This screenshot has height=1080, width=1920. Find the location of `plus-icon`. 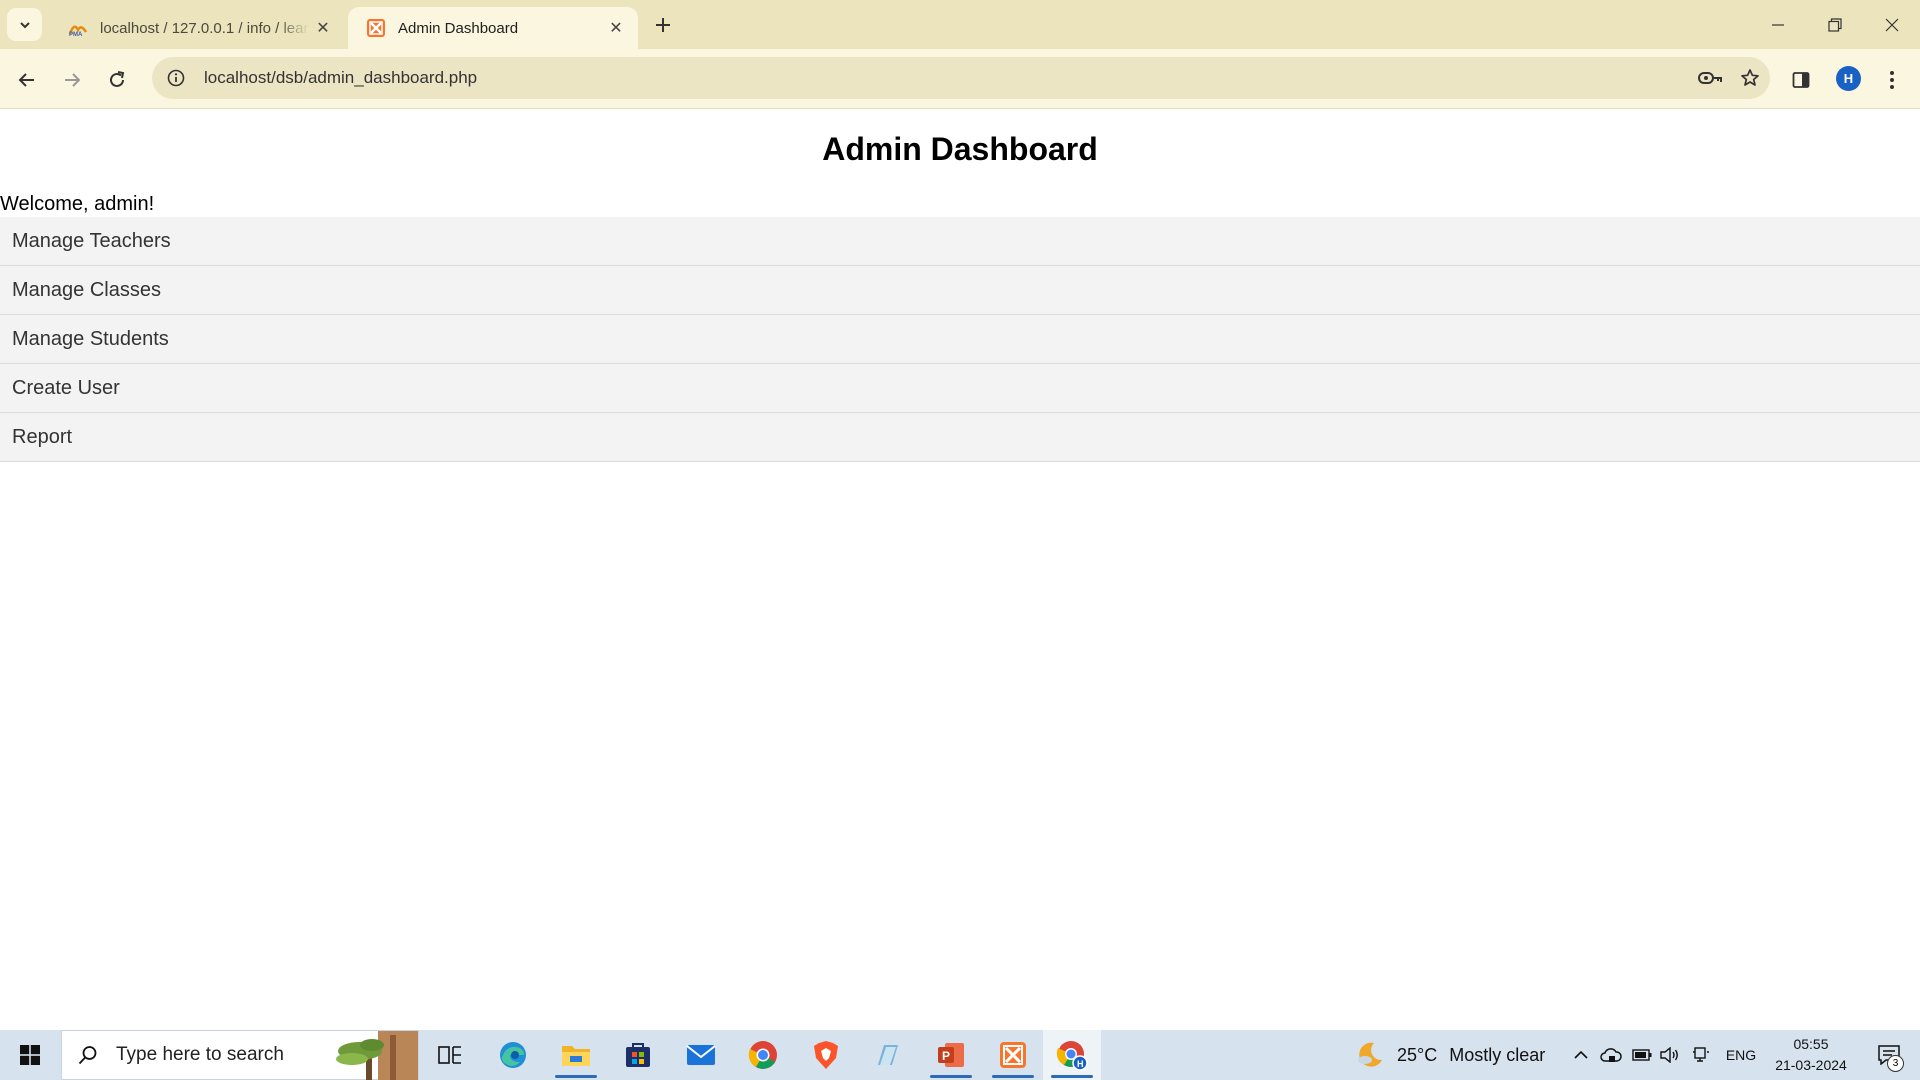

plus-icon is located at coordinates (663, 25).